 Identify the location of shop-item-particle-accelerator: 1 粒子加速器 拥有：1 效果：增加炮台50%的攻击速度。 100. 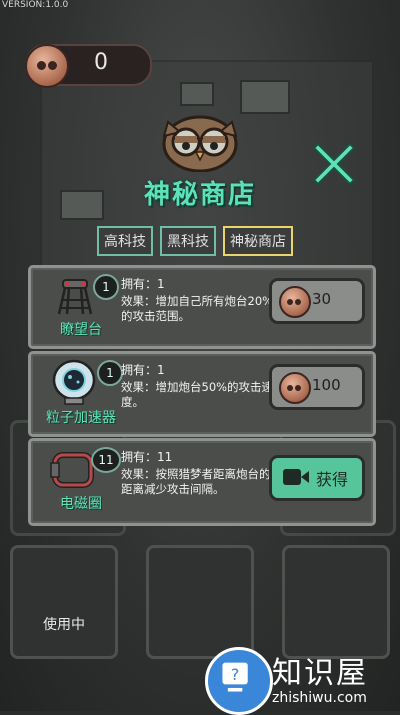
(202, 394).